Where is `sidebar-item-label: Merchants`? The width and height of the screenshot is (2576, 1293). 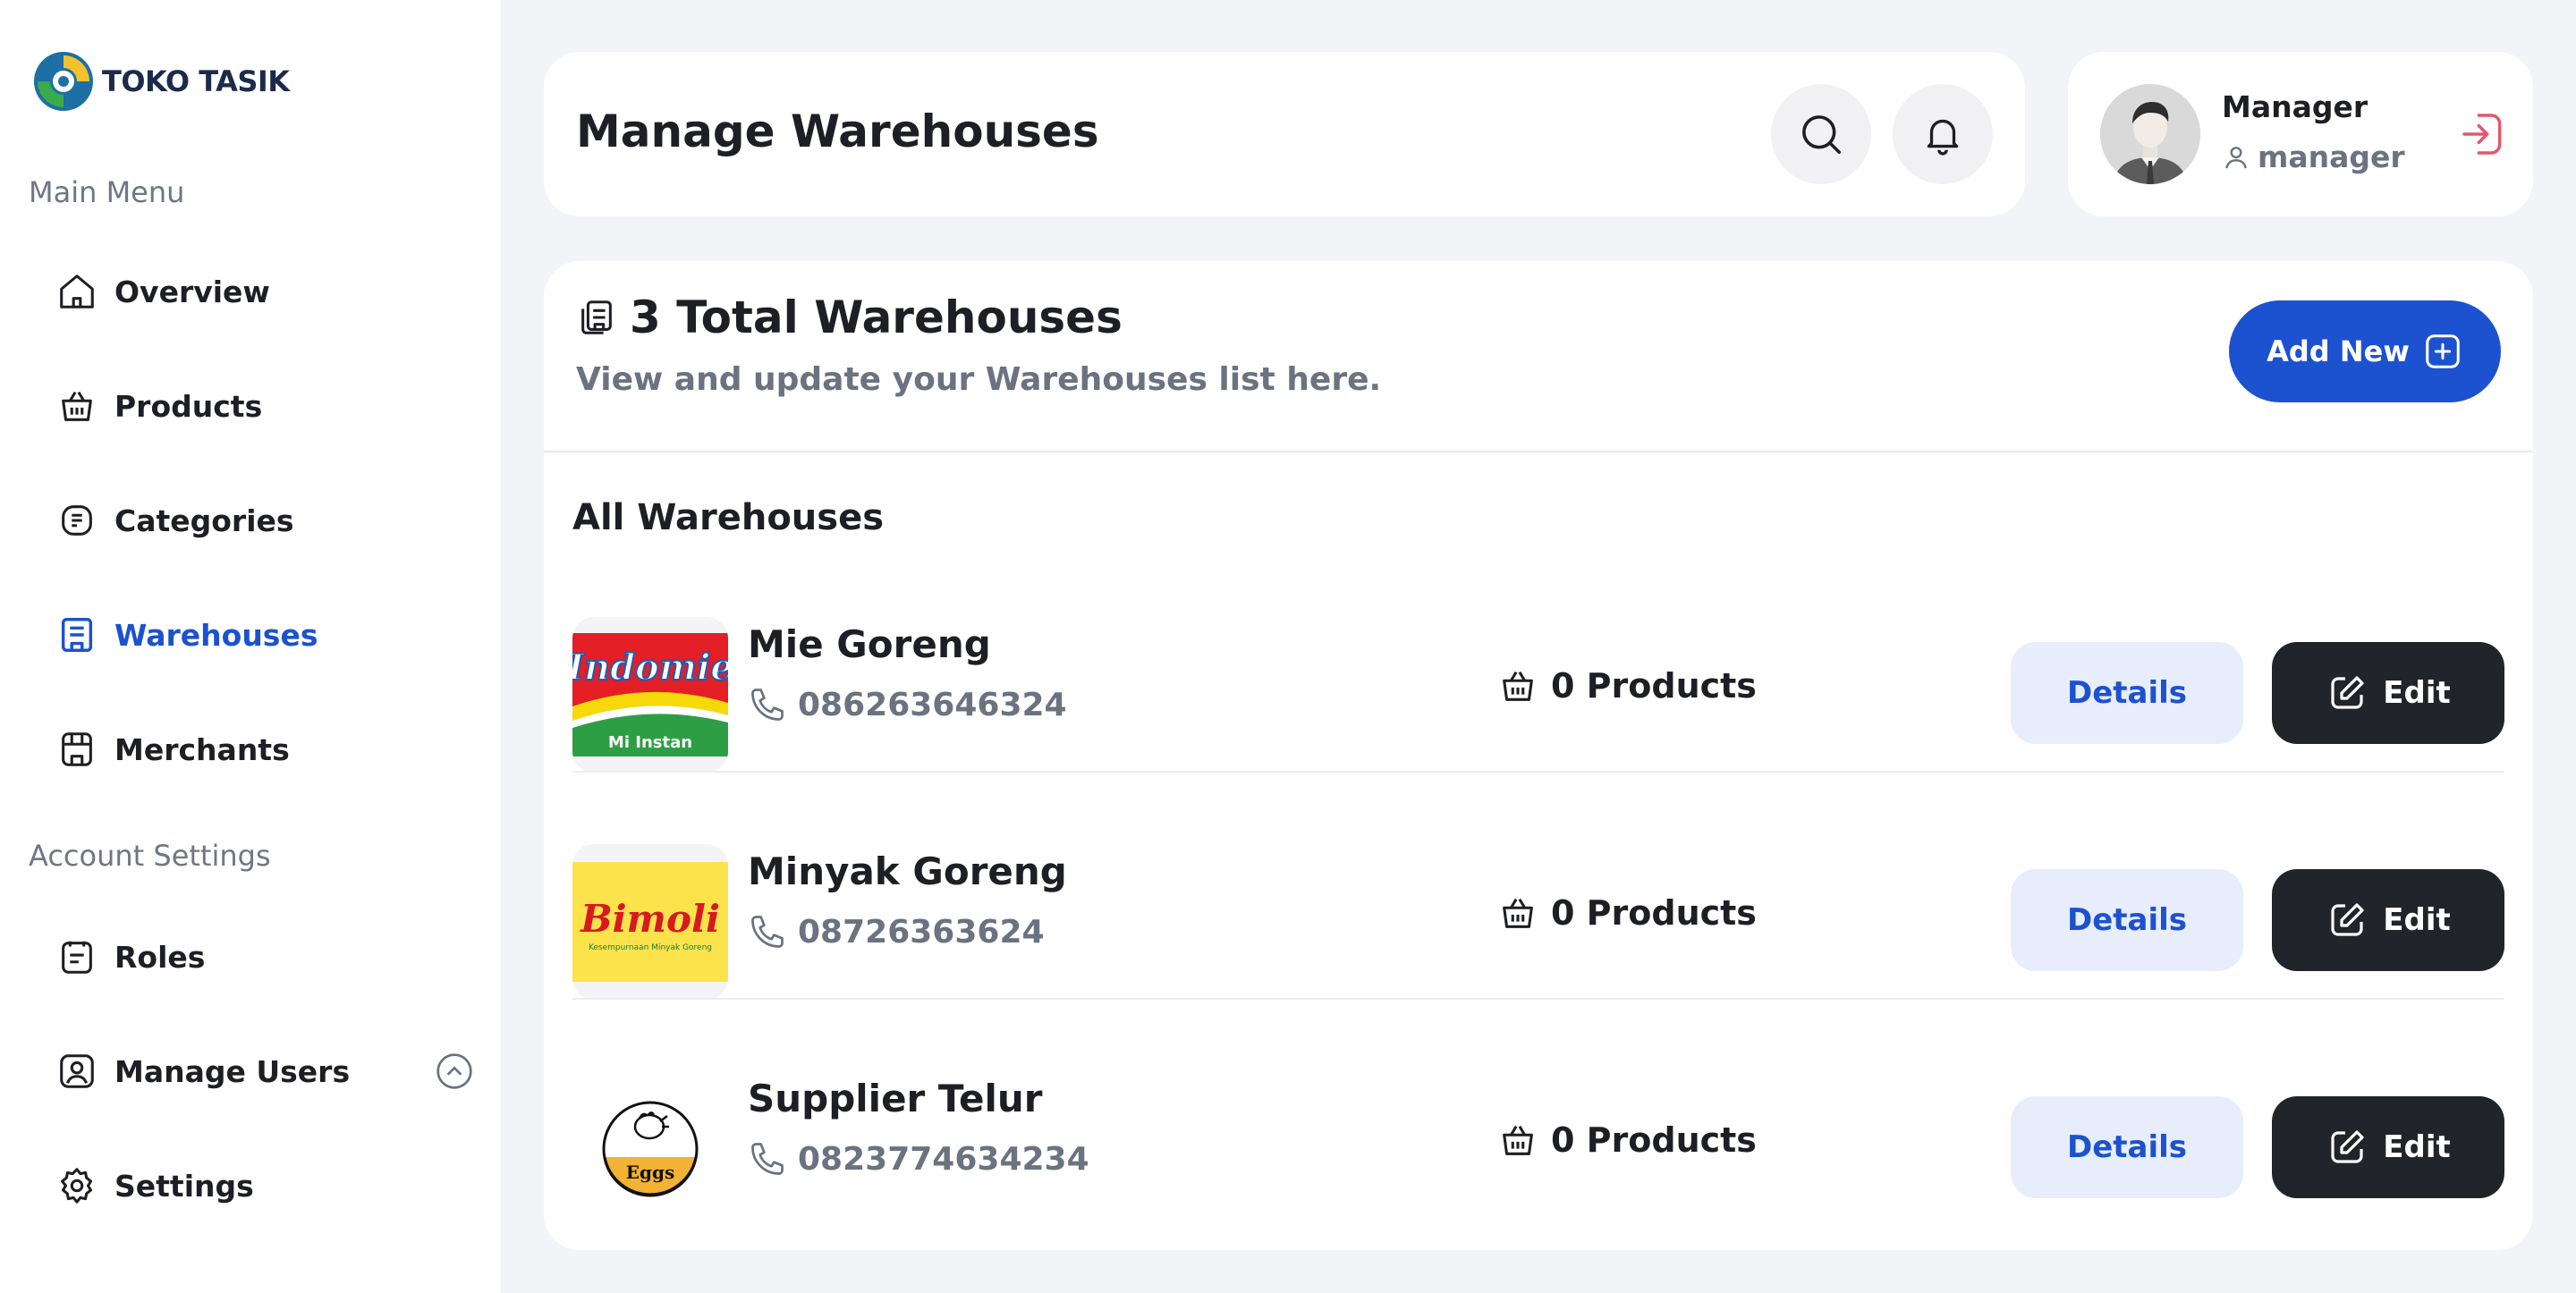 sidebar-item-label: Merchants is located at coordinates (202, 749).